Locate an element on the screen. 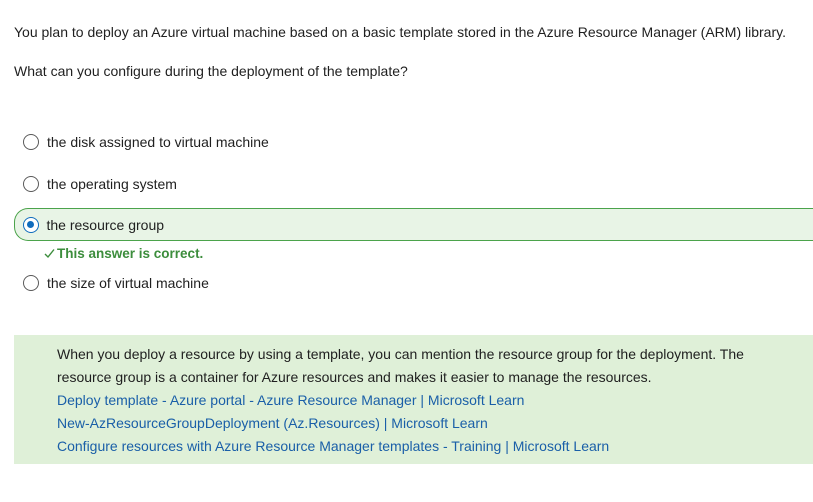  answer-option-vm-size: the size of virtual machine is located at coordinates (413, 283).